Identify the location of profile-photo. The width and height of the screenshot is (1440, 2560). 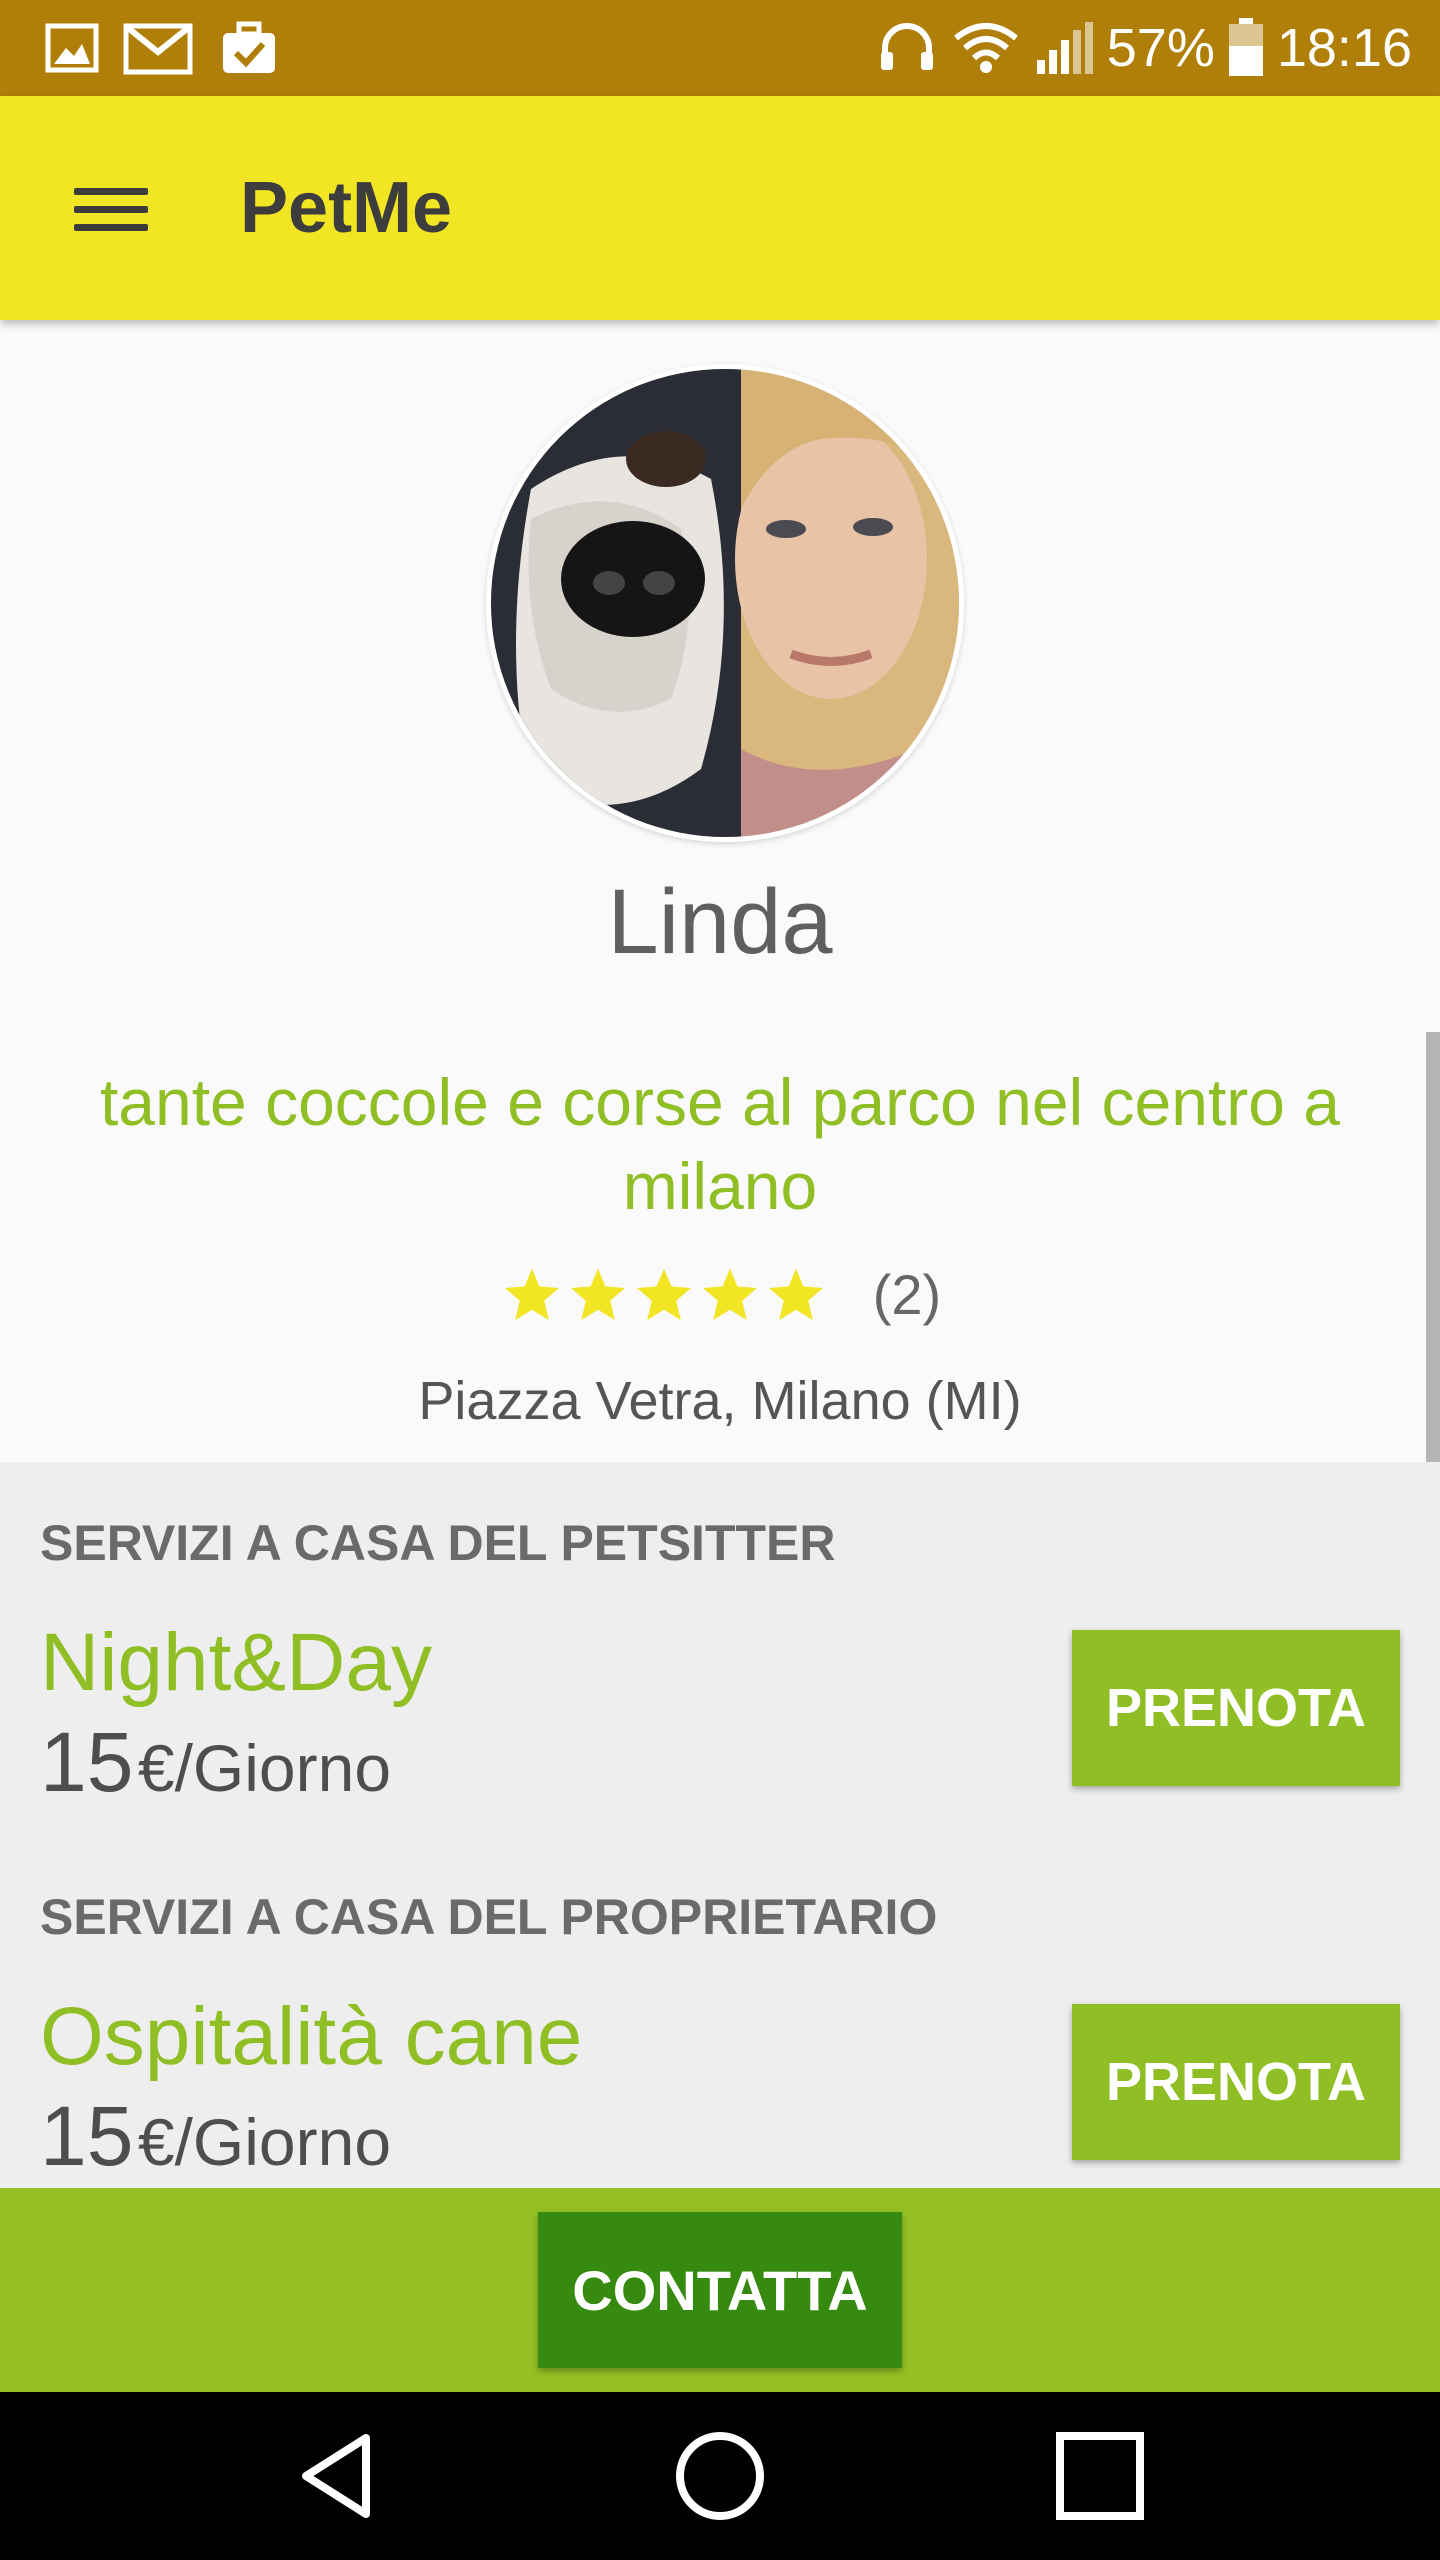
(725, 603).